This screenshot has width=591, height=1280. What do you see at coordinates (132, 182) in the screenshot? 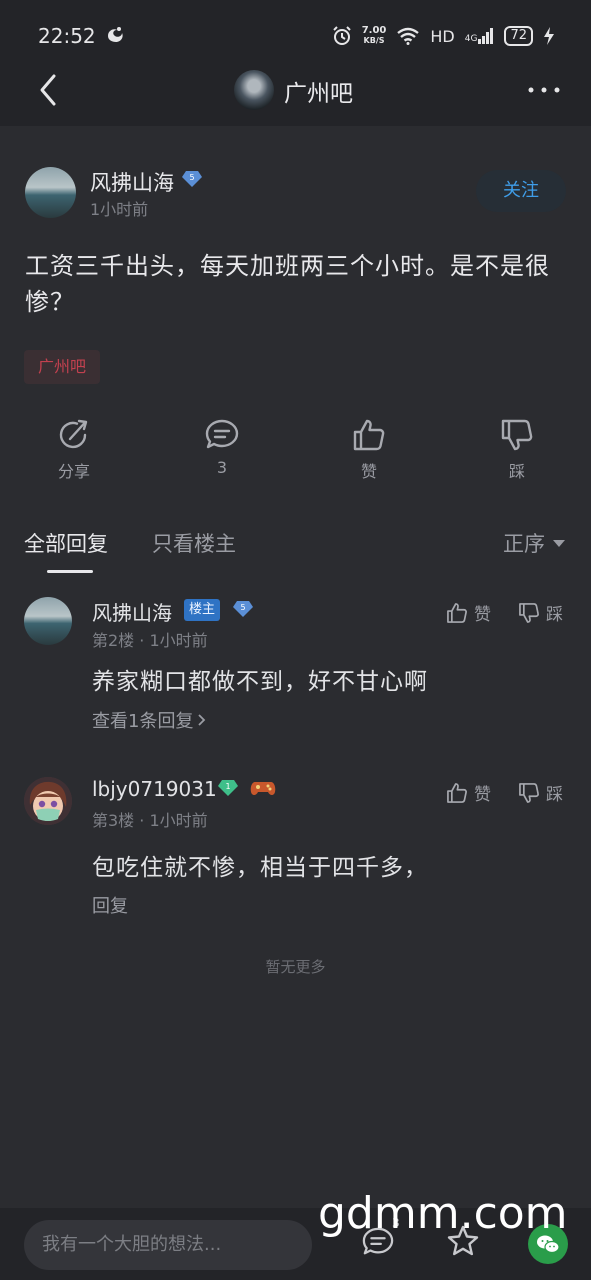
I see `post-author-name: 风拂山海` at bounding box center [132, 182].